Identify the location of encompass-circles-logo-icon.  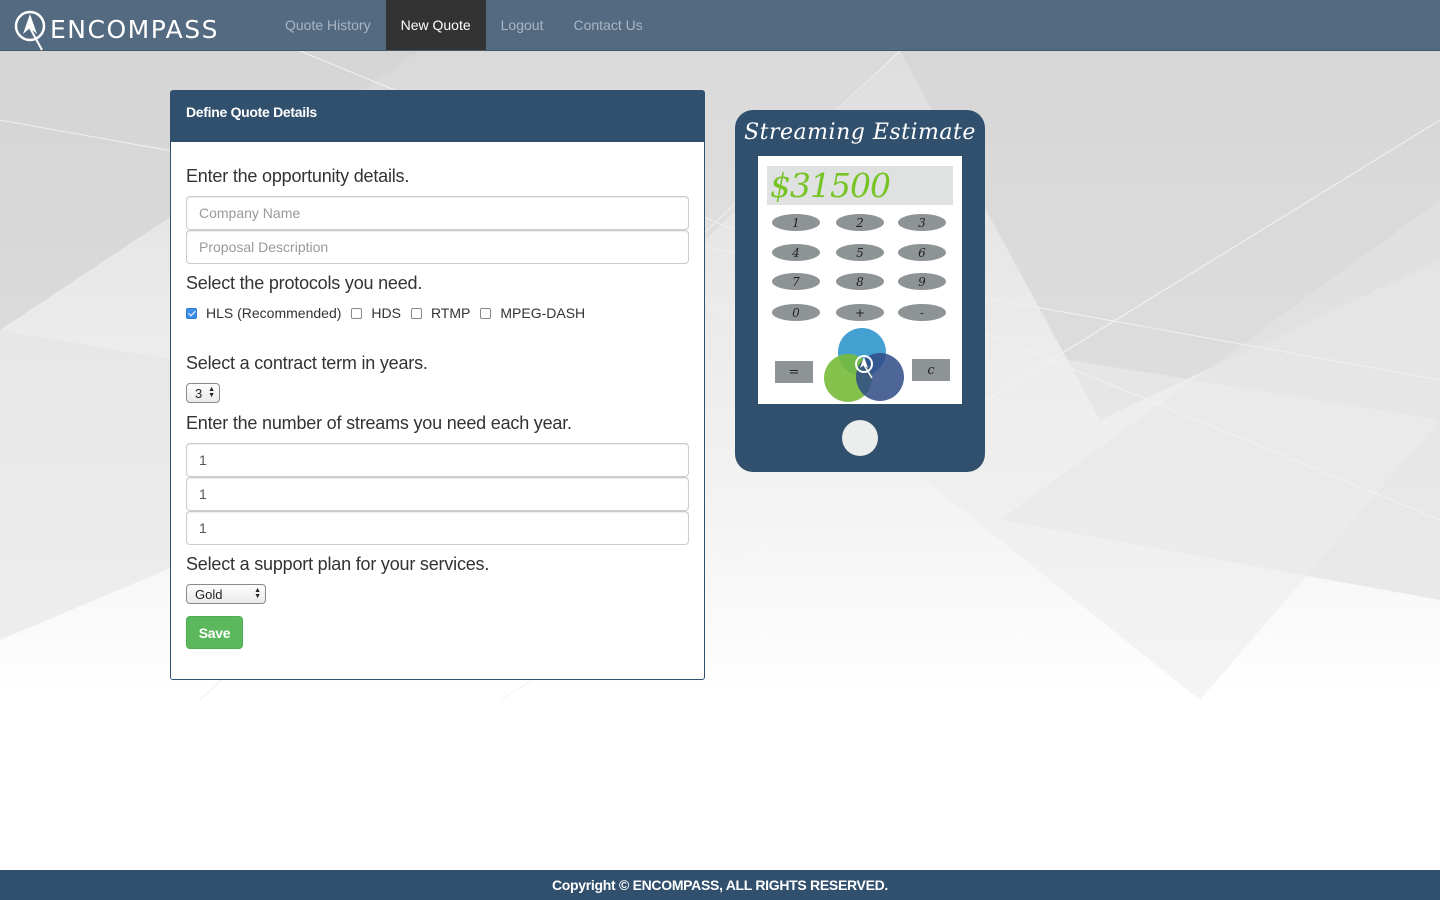
(864, 365).